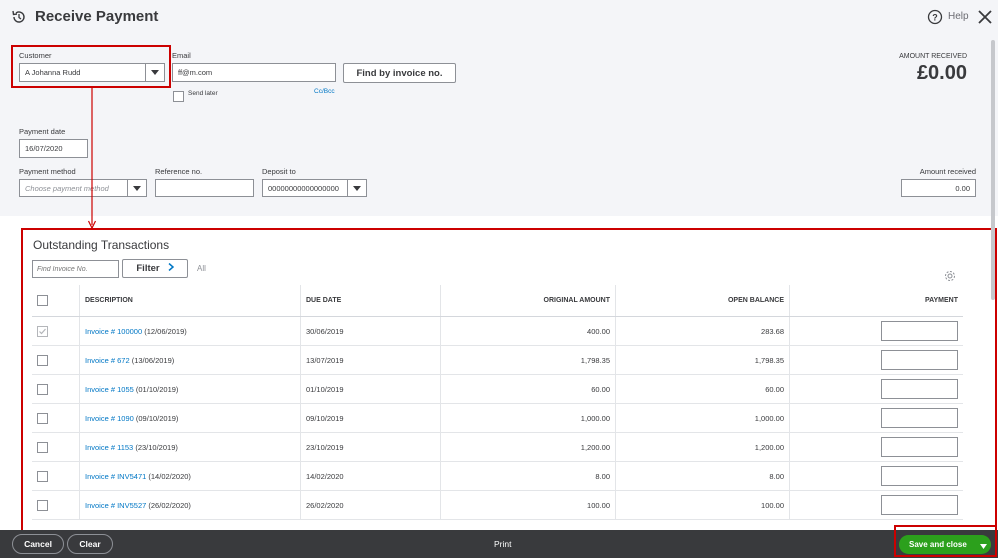 This screenshot has height=558, width=998. What do you see at coordinates (148, 268) in the screenshot?
I see `filter-label: Filter` at bounding box center [148, 268].